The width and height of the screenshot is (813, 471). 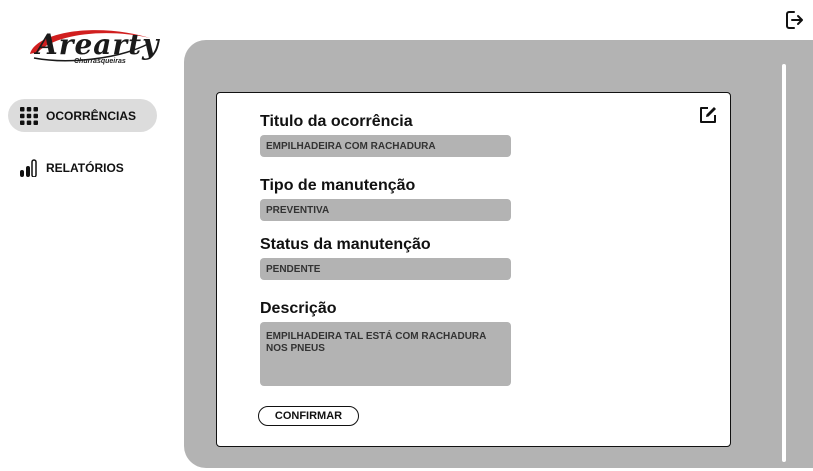 I want to click on bar-chart-icon, so click(x=29, y=167).